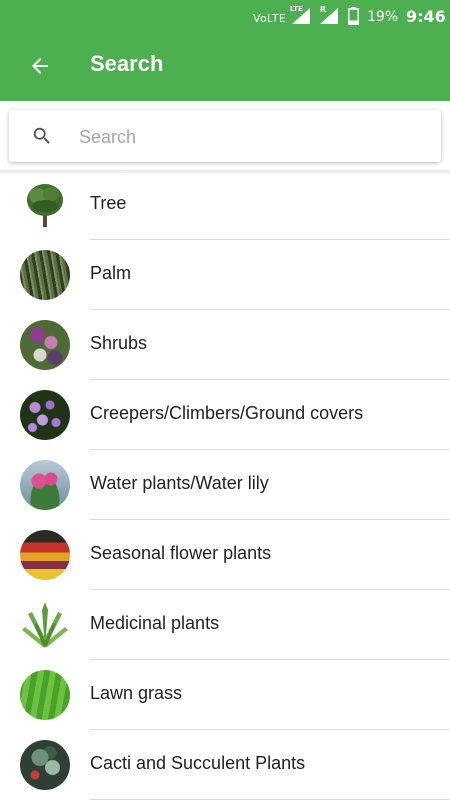  Describe the element at coordinates (198, 763) in the screenshot. I see `list-item-label: Cacti and Succulent Plants` at that location.